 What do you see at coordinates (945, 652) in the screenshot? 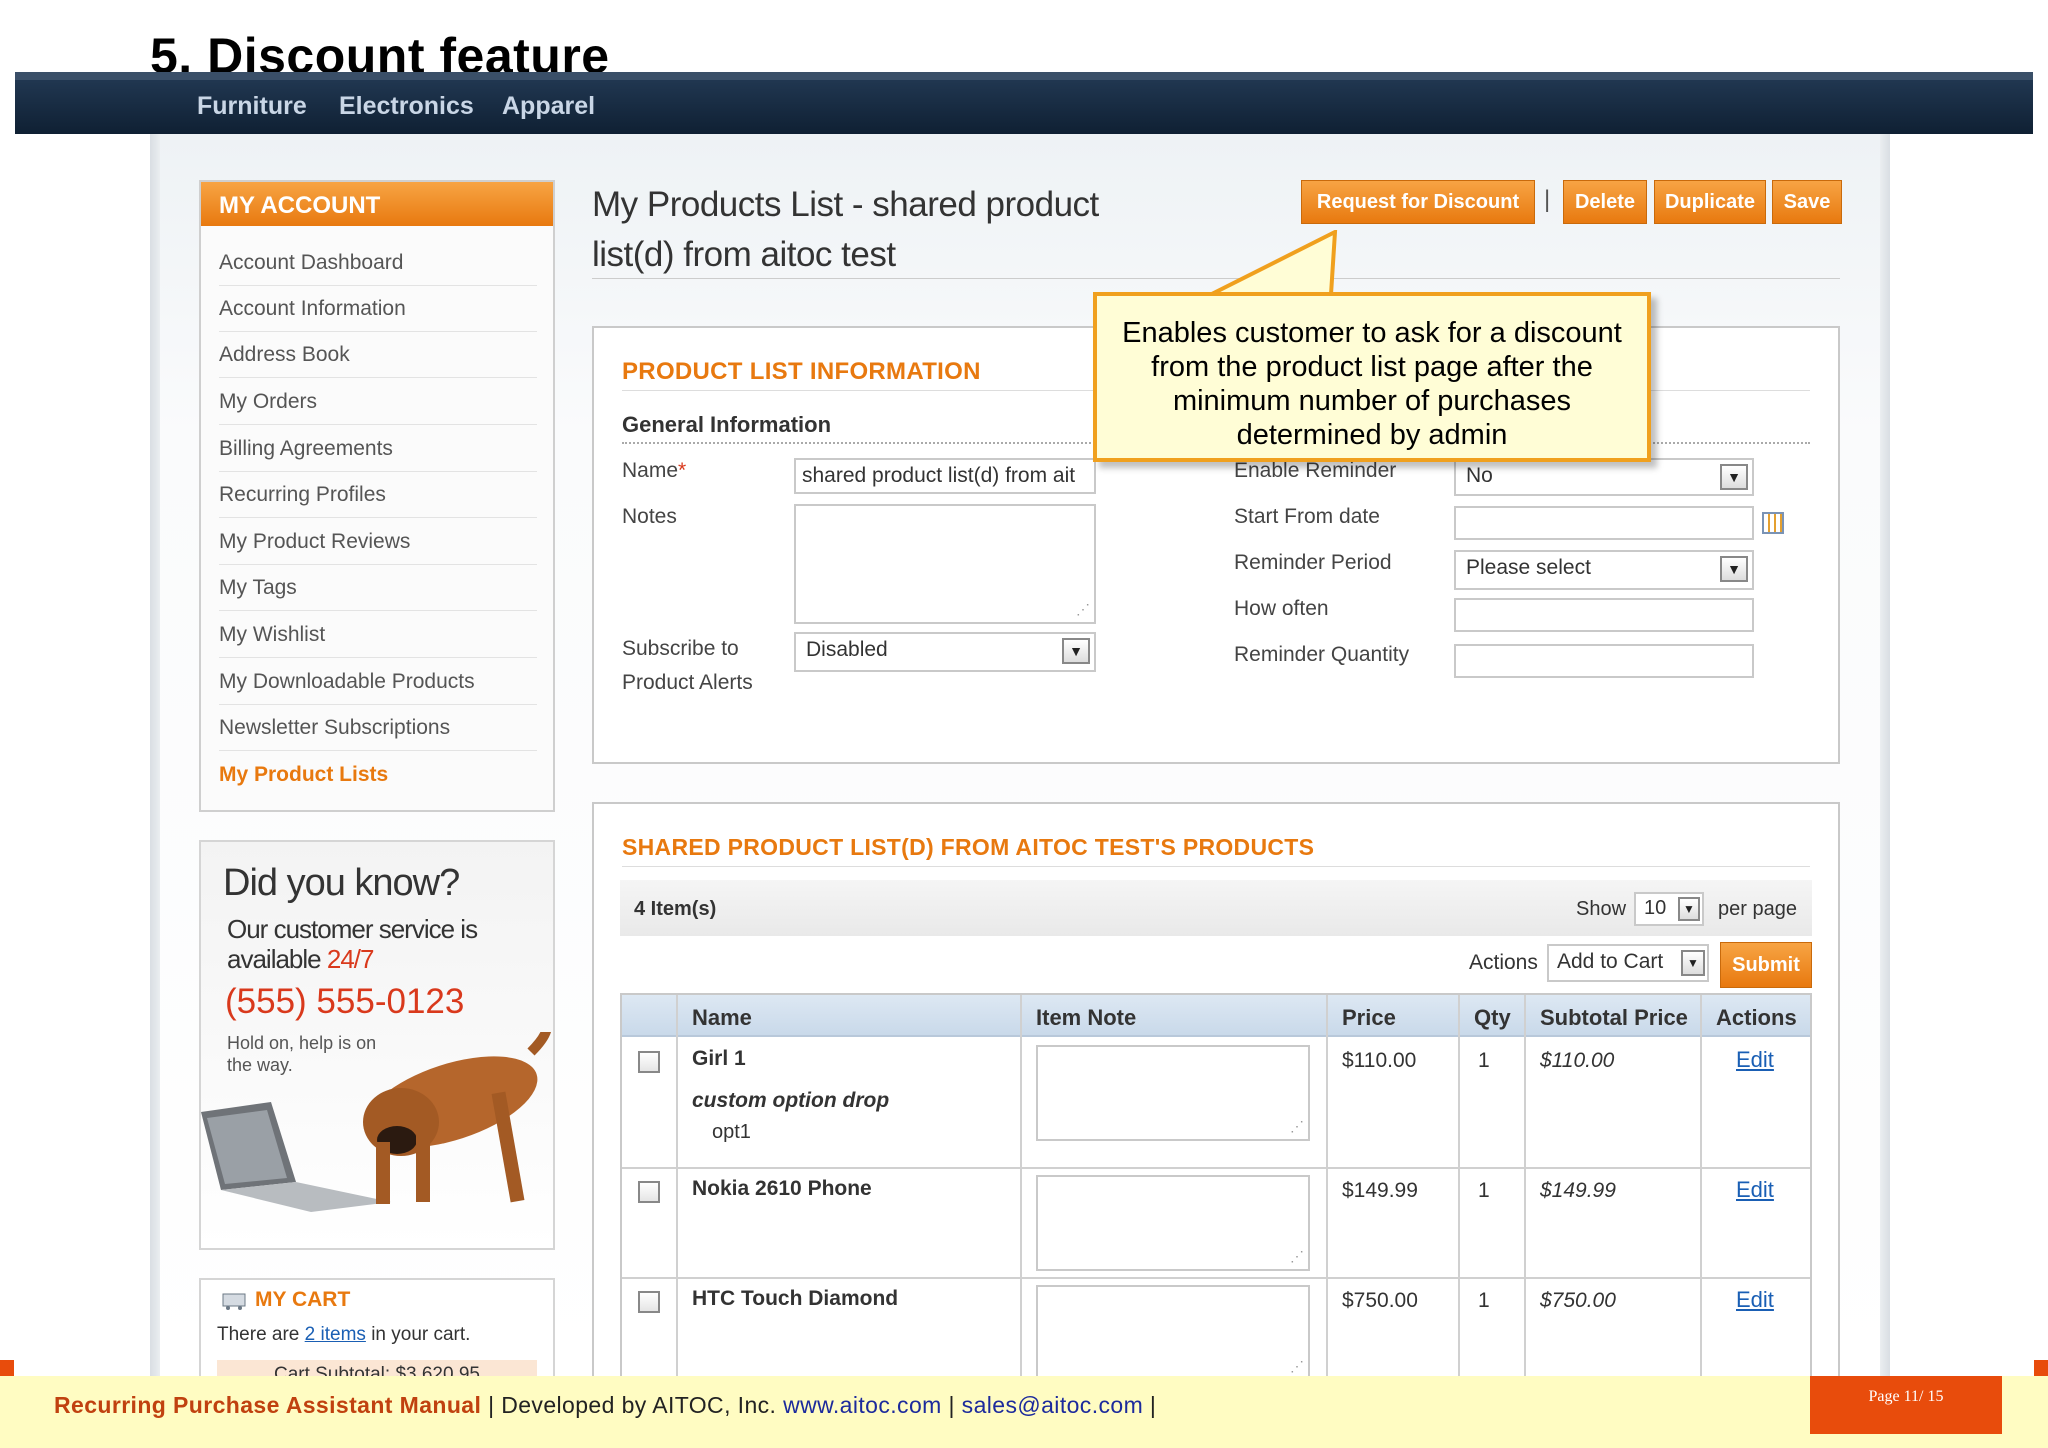
I see `subscribe-select: Disabled ▼` at bounding box center [945, 652].